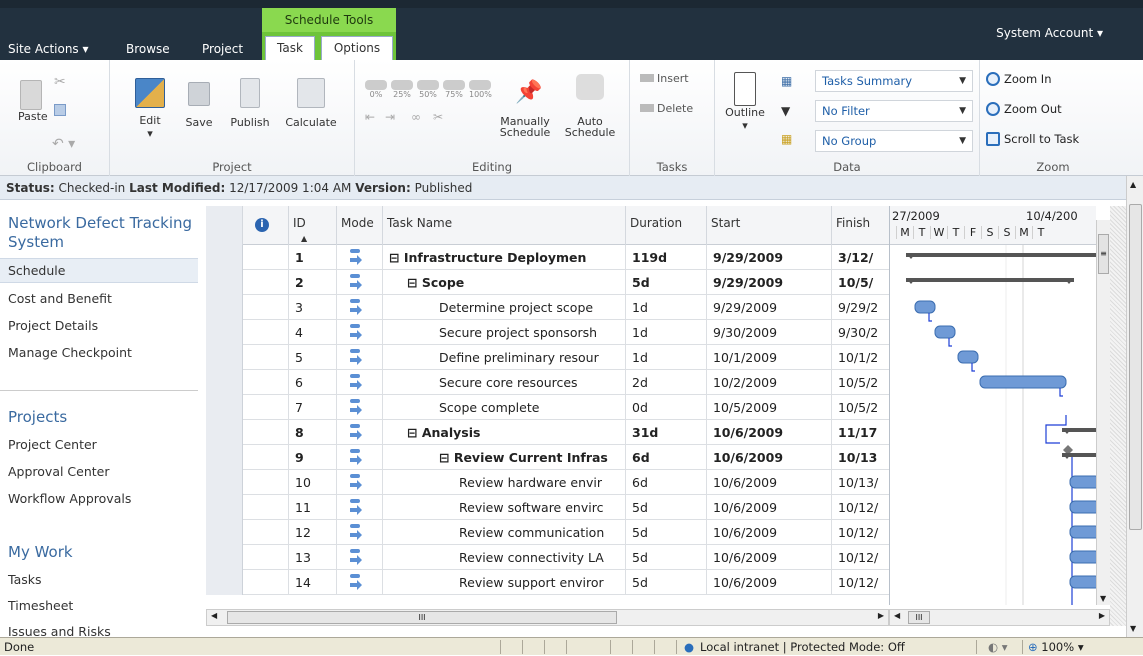 Image resolution: width=1143 pixels, height=656 pixels. Describe the element at coordinates (525, 127) in the screenshot. I see `manually-schedule-button: Manually Schedule` at that location.